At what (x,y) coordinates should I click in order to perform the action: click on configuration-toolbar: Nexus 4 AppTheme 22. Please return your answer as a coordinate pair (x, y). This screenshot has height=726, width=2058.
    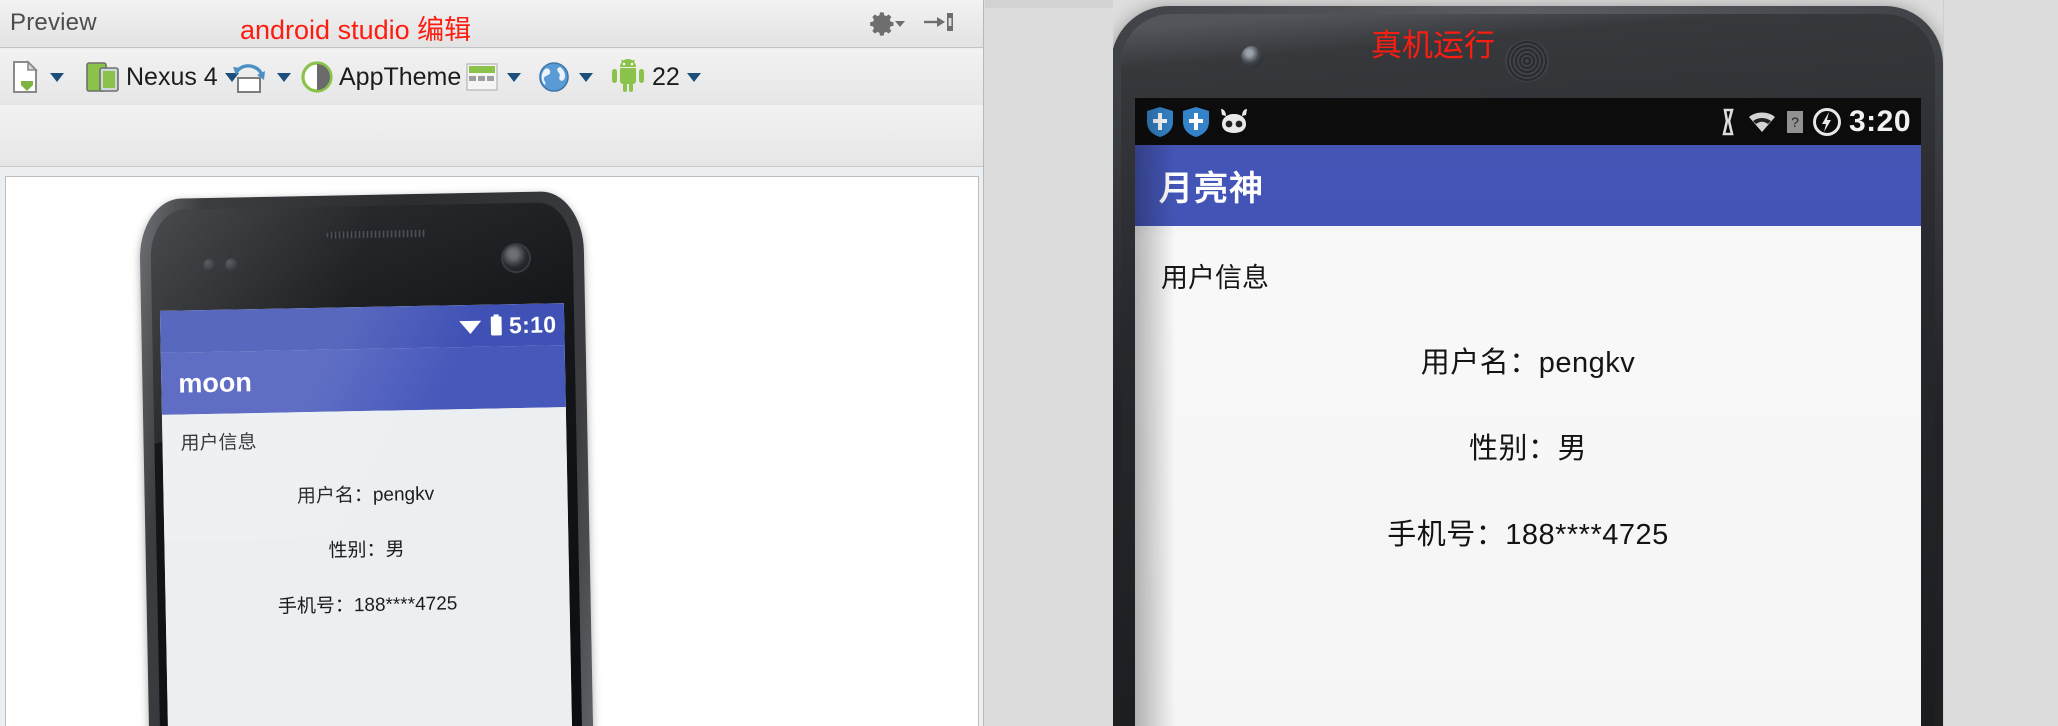
    Looking at the image, I should click on (491, 99).